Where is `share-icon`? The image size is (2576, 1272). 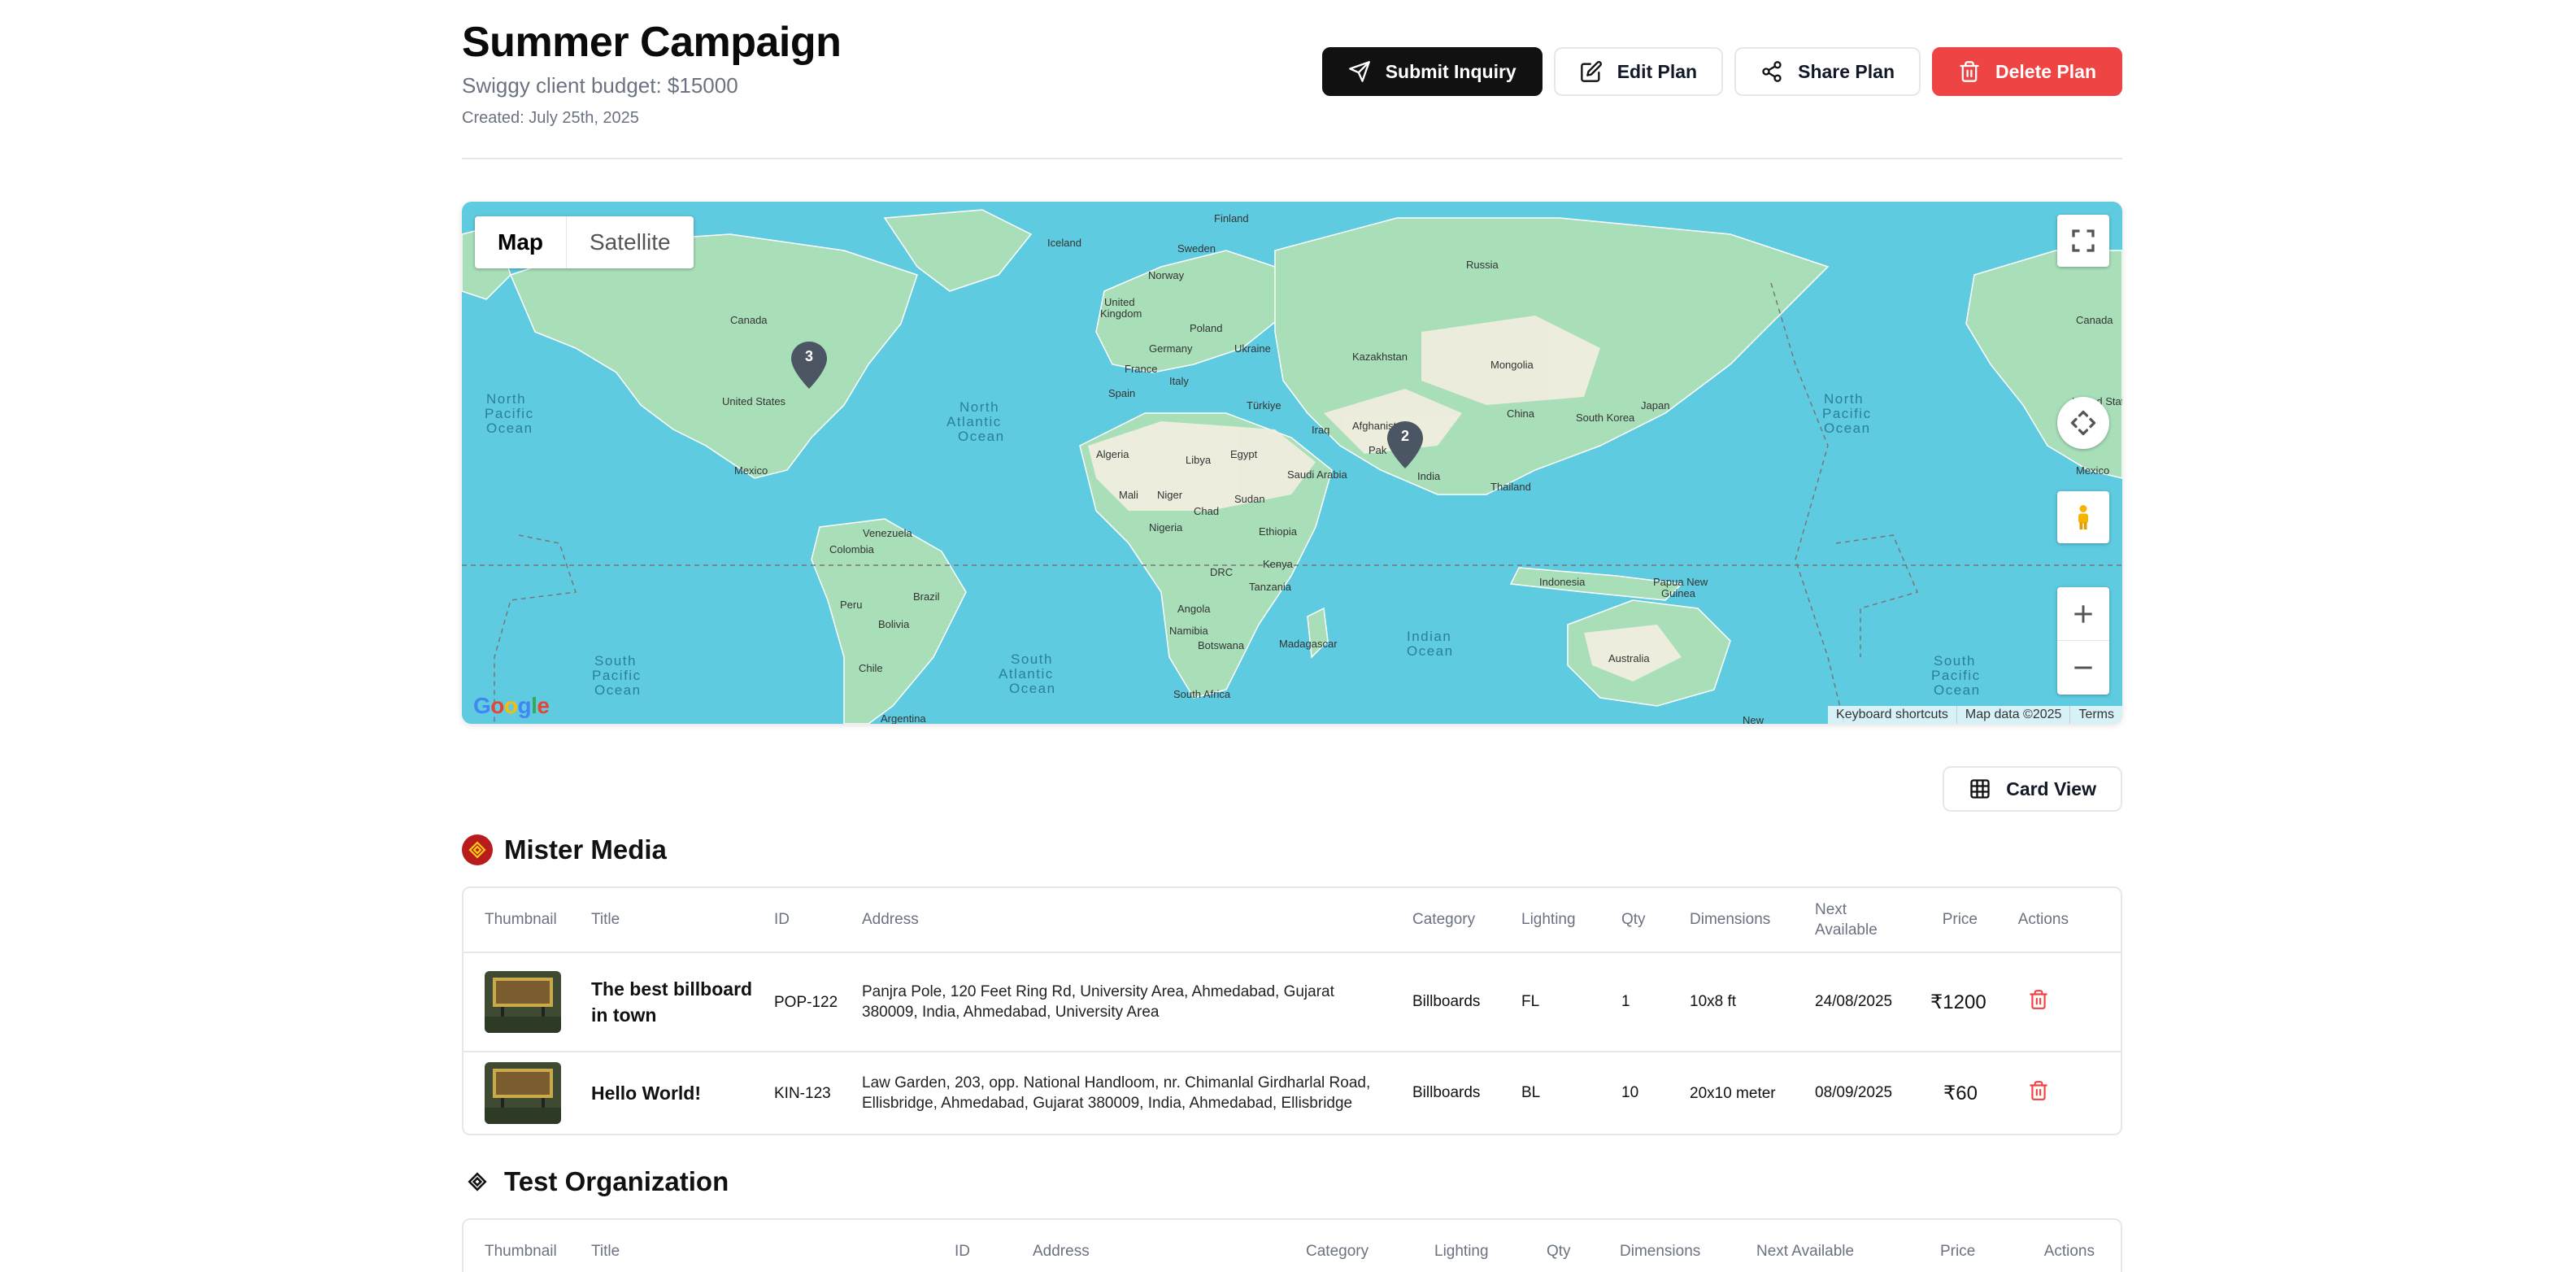
share-icon is located at coordinates (1772, 72).